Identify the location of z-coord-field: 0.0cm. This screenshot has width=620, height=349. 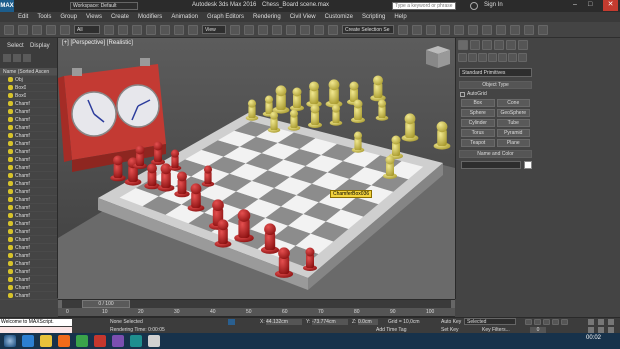
(368, 322).